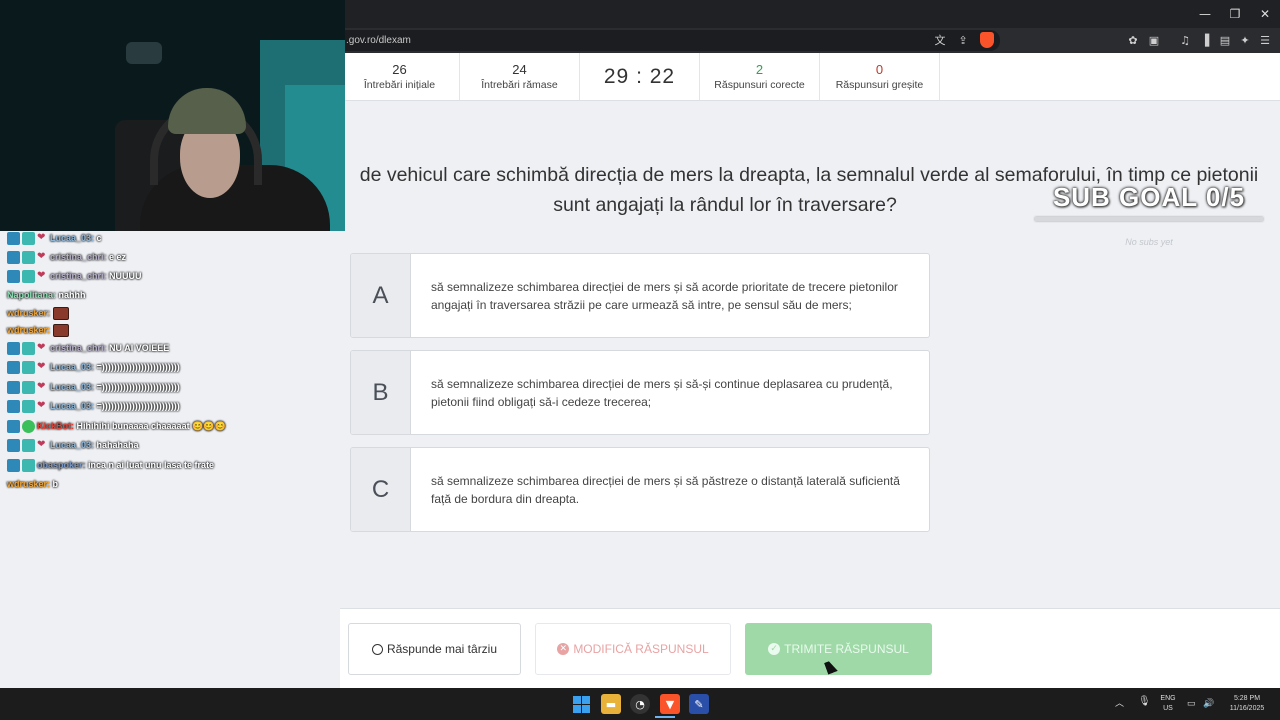 The width and height of the screenshot is (1280, 720). Describe the element at coordinates (1225, 40) in the screenshot. I see `wallet-icon: ▤` at that location.